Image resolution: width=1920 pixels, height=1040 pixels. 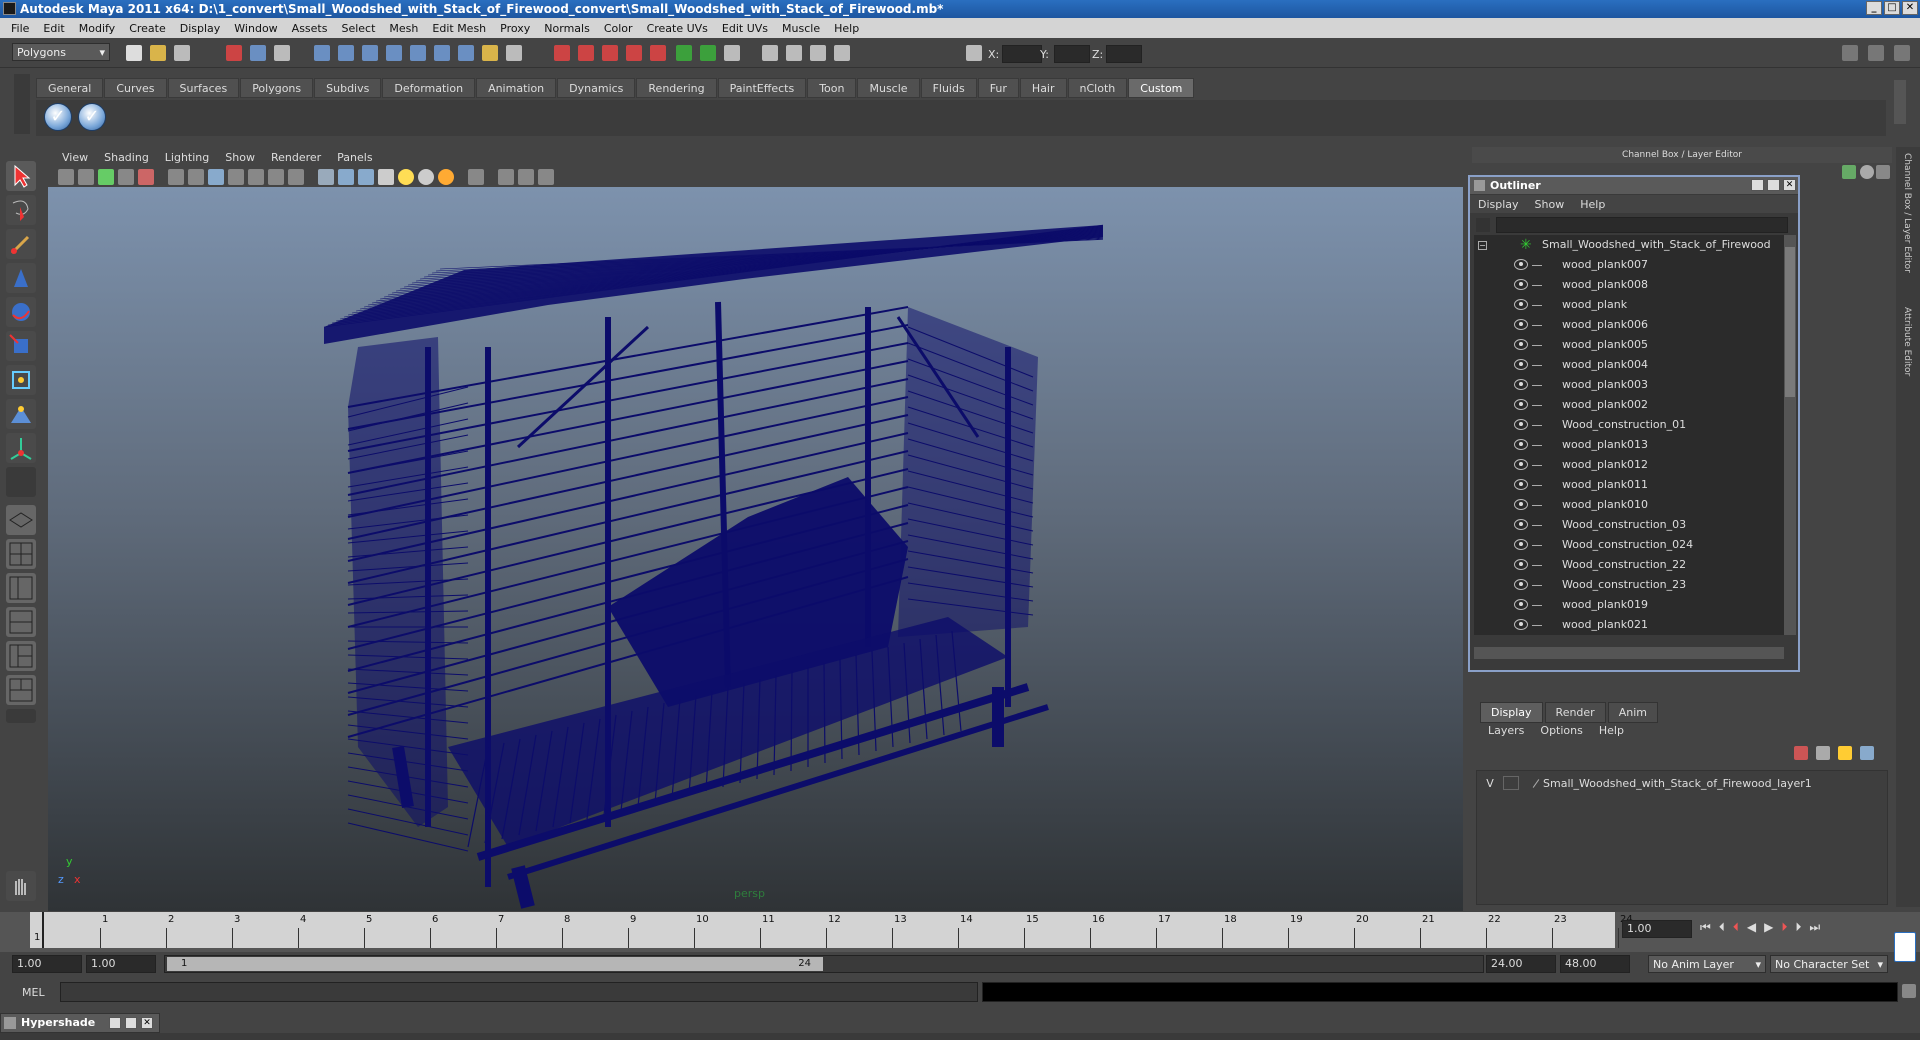 What do you see at coordinates (1097, 88) in the screenshot?
I see `shelf-tab-ncloth: nCloth` at bounding box center [1097, 88].